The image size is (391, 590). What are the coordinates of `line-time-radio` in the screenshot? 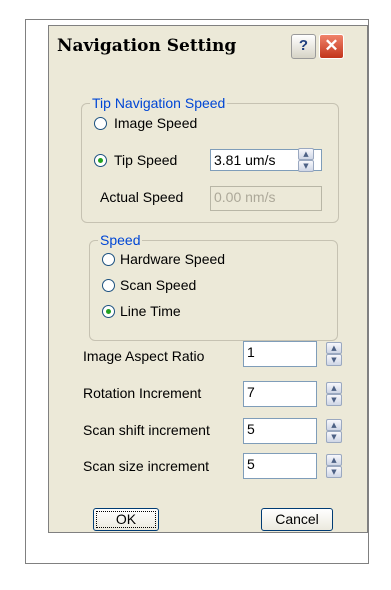 It's located at (108, 311).